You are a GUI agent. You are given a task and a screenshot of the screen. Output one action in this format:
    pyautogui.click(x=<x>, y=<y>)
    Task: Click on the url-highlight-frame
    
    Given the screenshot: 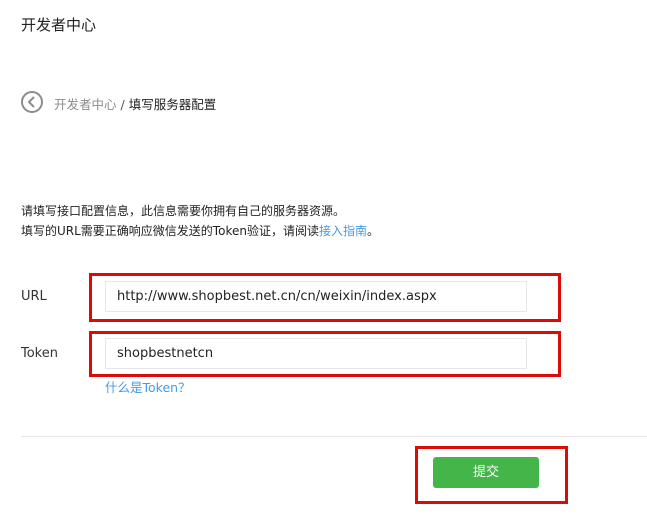 What is the action you would take?
    pyautogui.click(x=325, y=297)
    